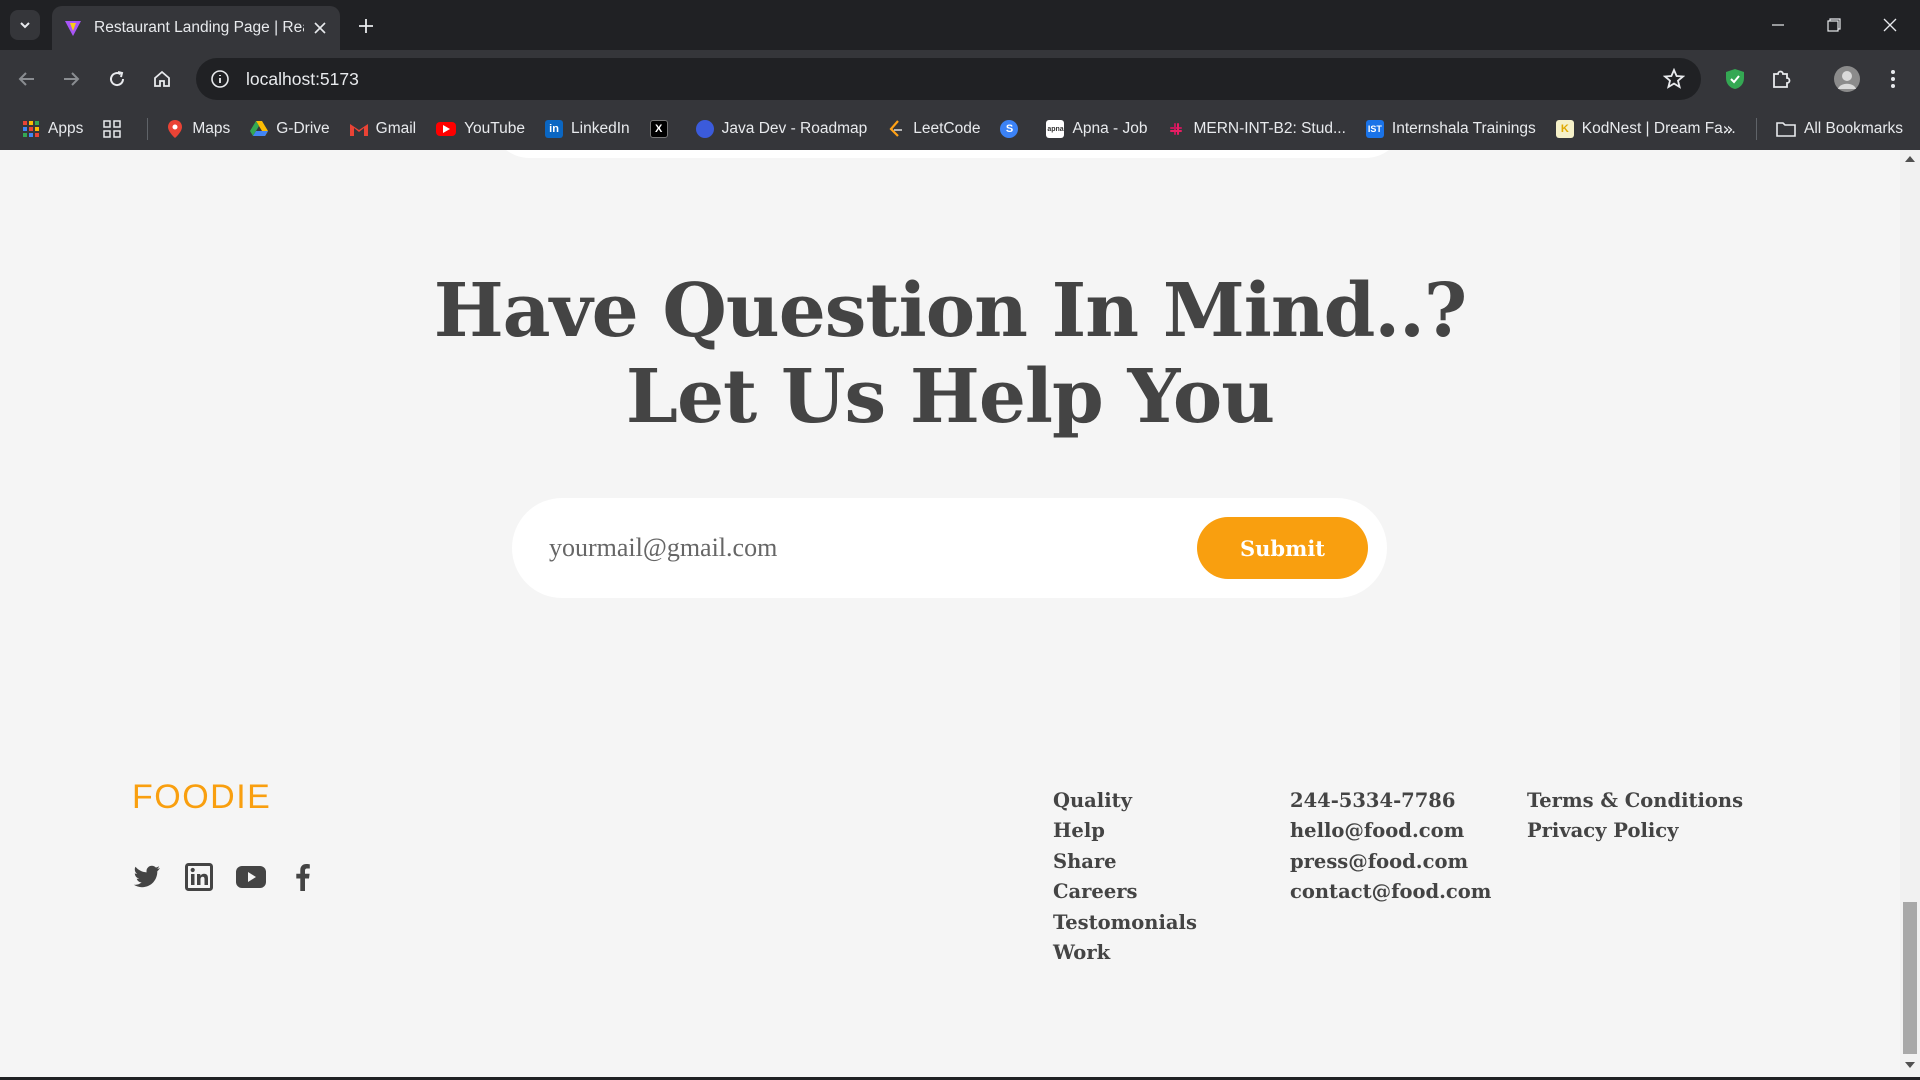  I want to click on footer-email-contact: contact@food.com, so click(1390, 892).